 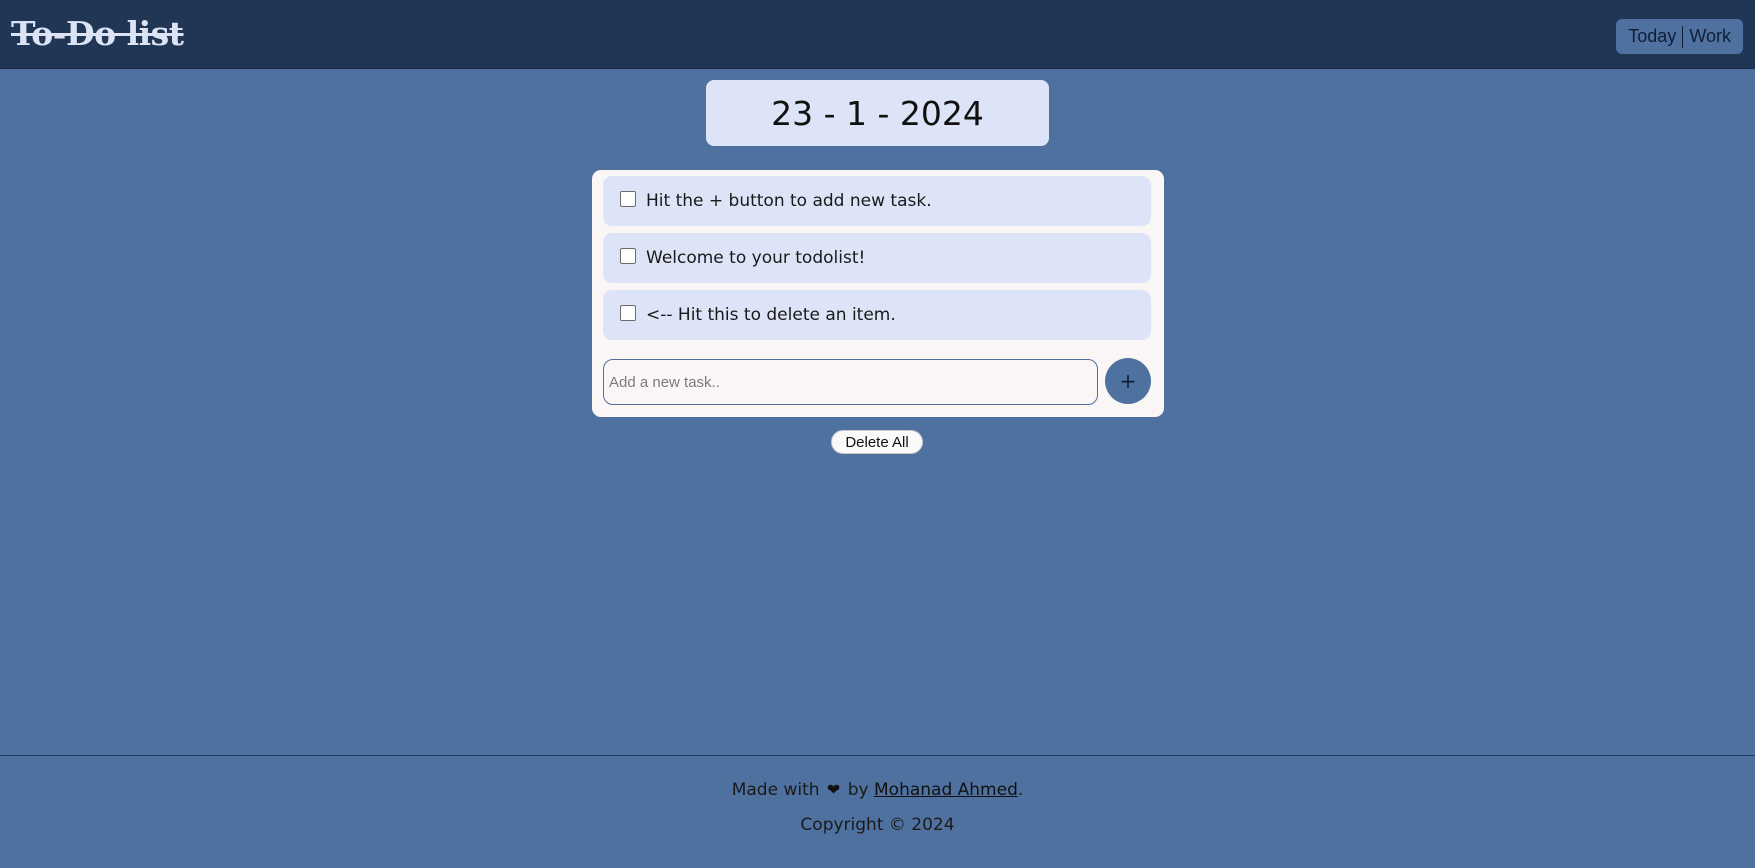 What do you see at coordinates (1020, 790) in the screenshot?
I see `footer-suffix: .` at bounding box center [1020, 790].